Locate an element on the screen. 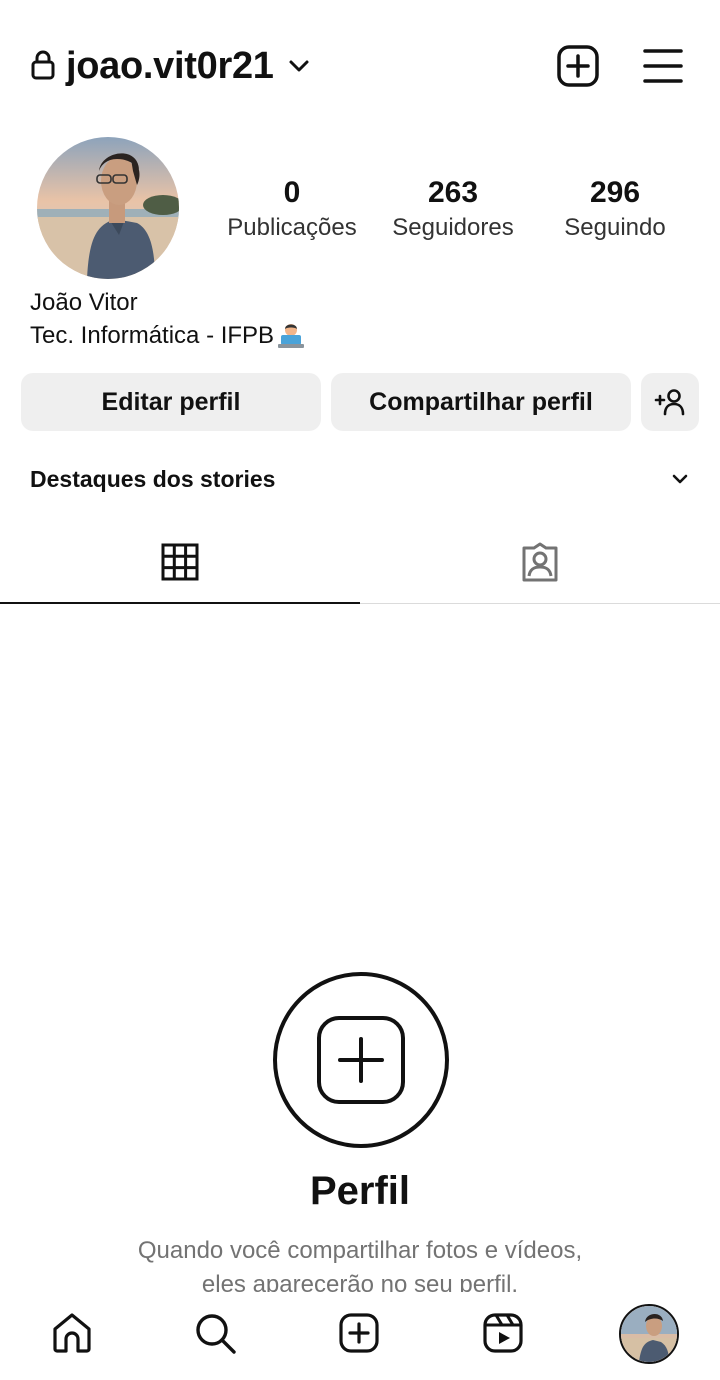  stat-followers-label: Seguidores is located at coordinates (453, 227).